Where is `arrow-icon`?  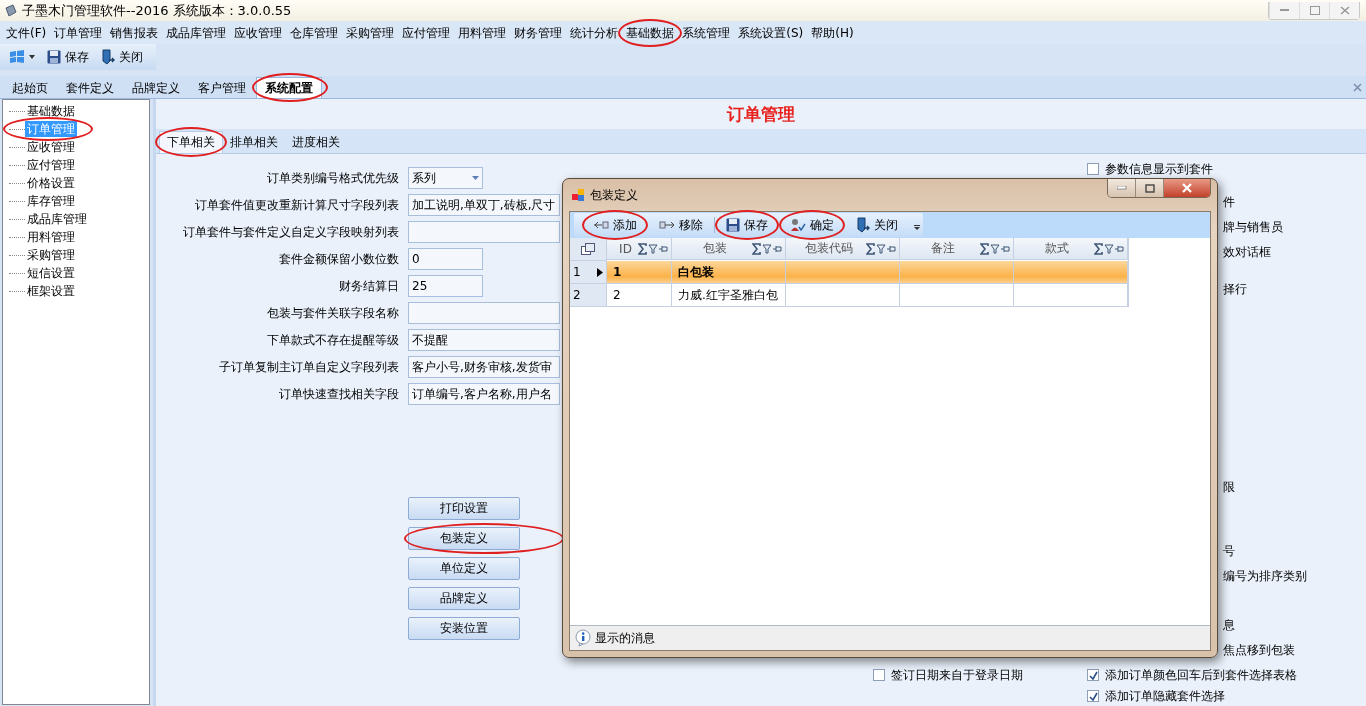
arrow-icon is located at coordinates (667, 225).